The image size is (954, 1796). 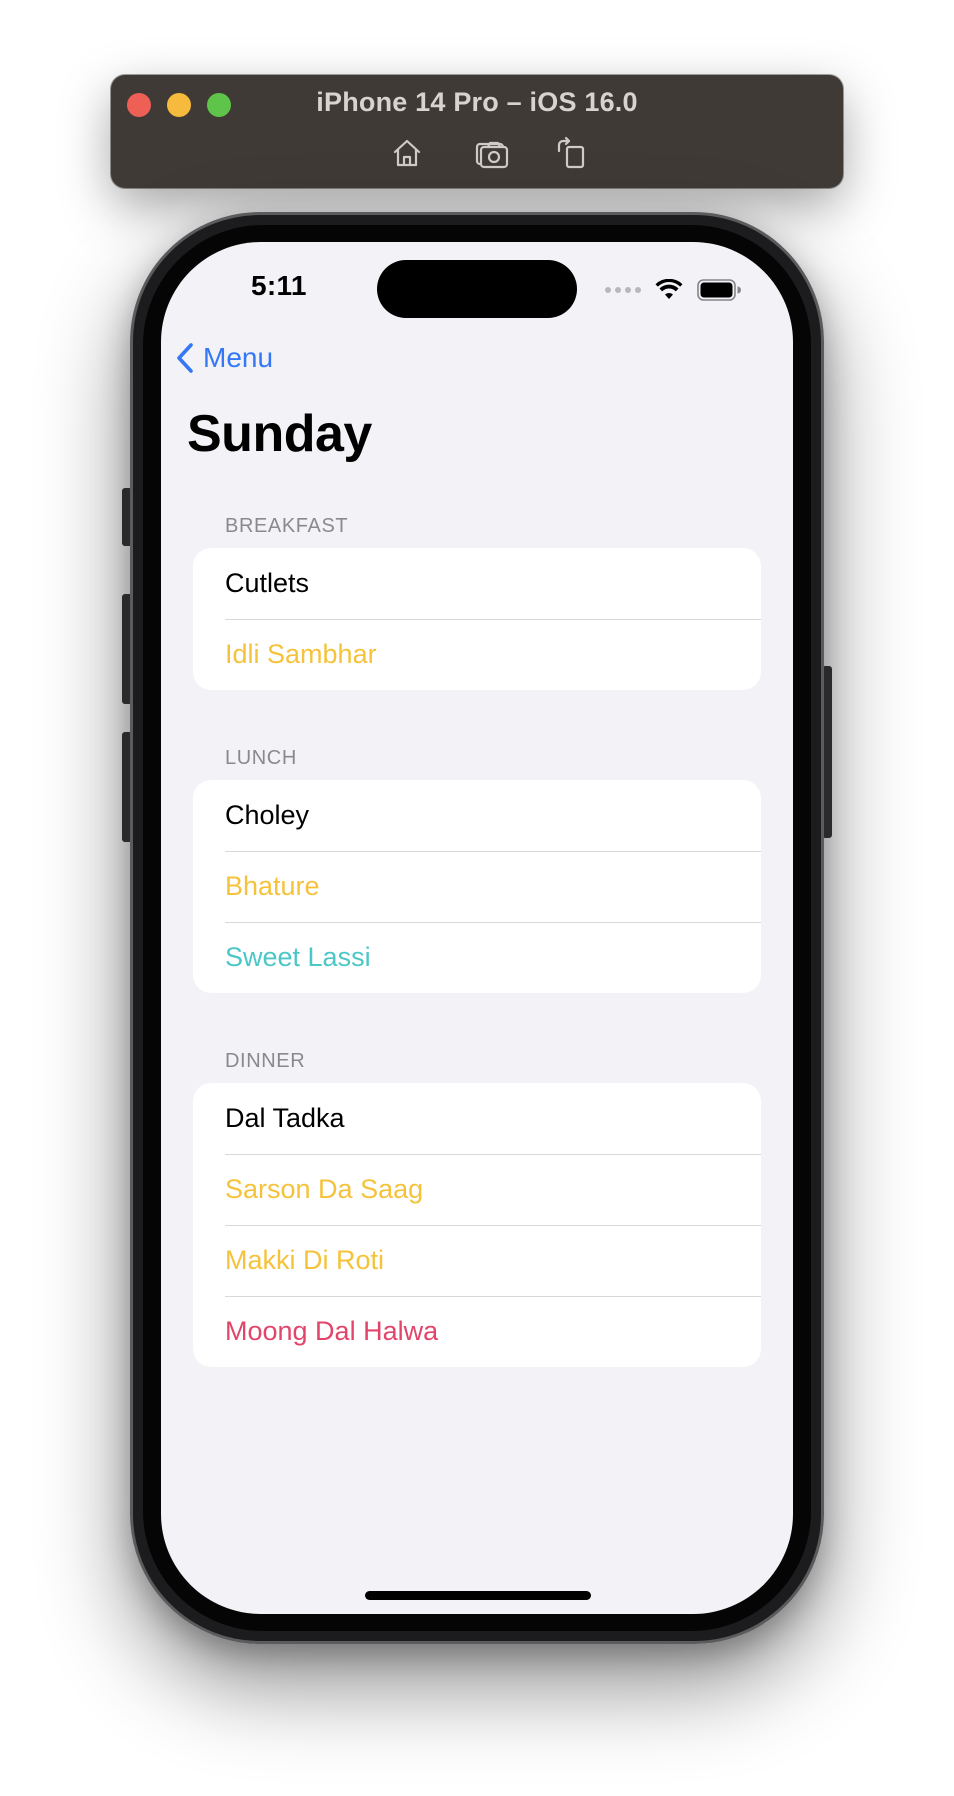 I want to click on cellular-signal-icon, so click(x=623, y=290).